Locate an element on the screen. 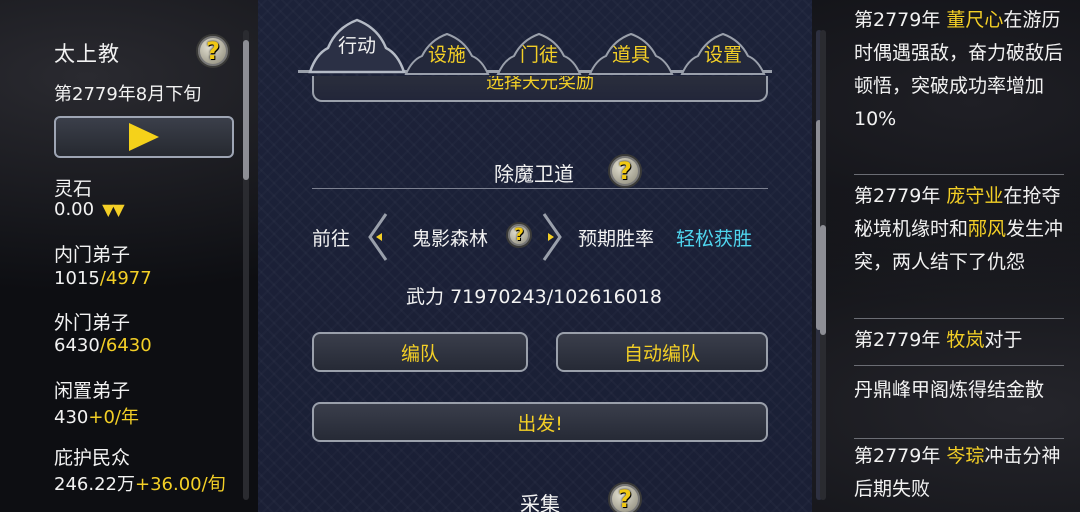 The width and height of the screenshot is (1080, 512). play-icon is located at coordinates (144, 137).